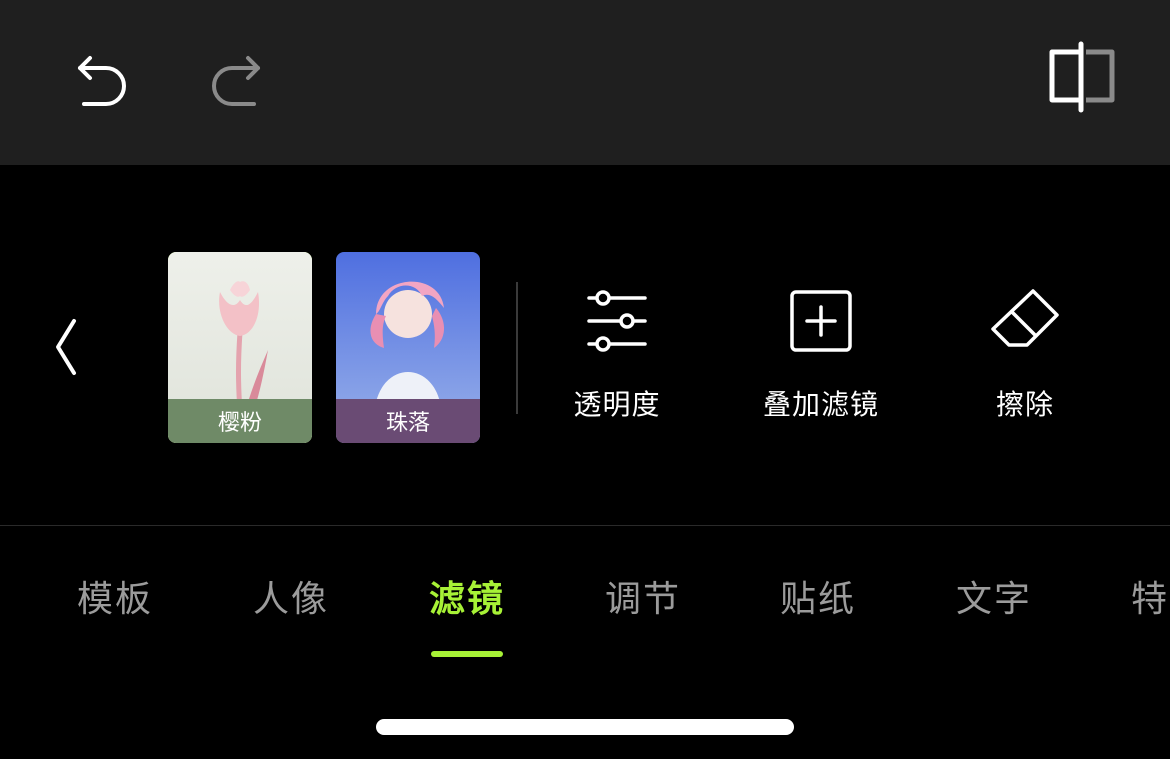 This screenshot has height=759, width=1170. Describe the element at coordinates (115, 596) in the screenshot. I see `tab-template: 模板` at that location.